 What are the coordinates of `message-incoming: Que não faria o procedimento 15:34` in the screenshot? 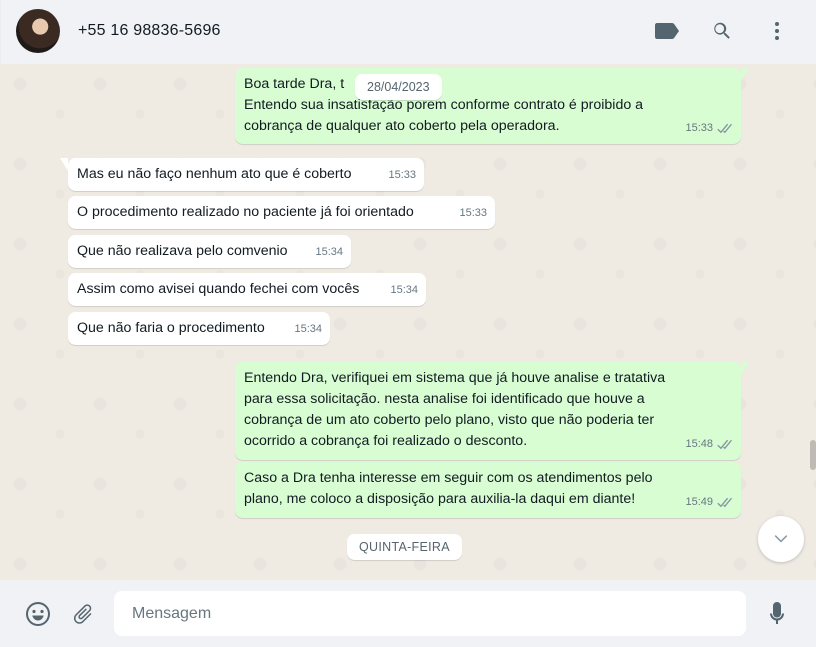 It's located at (199, 328).